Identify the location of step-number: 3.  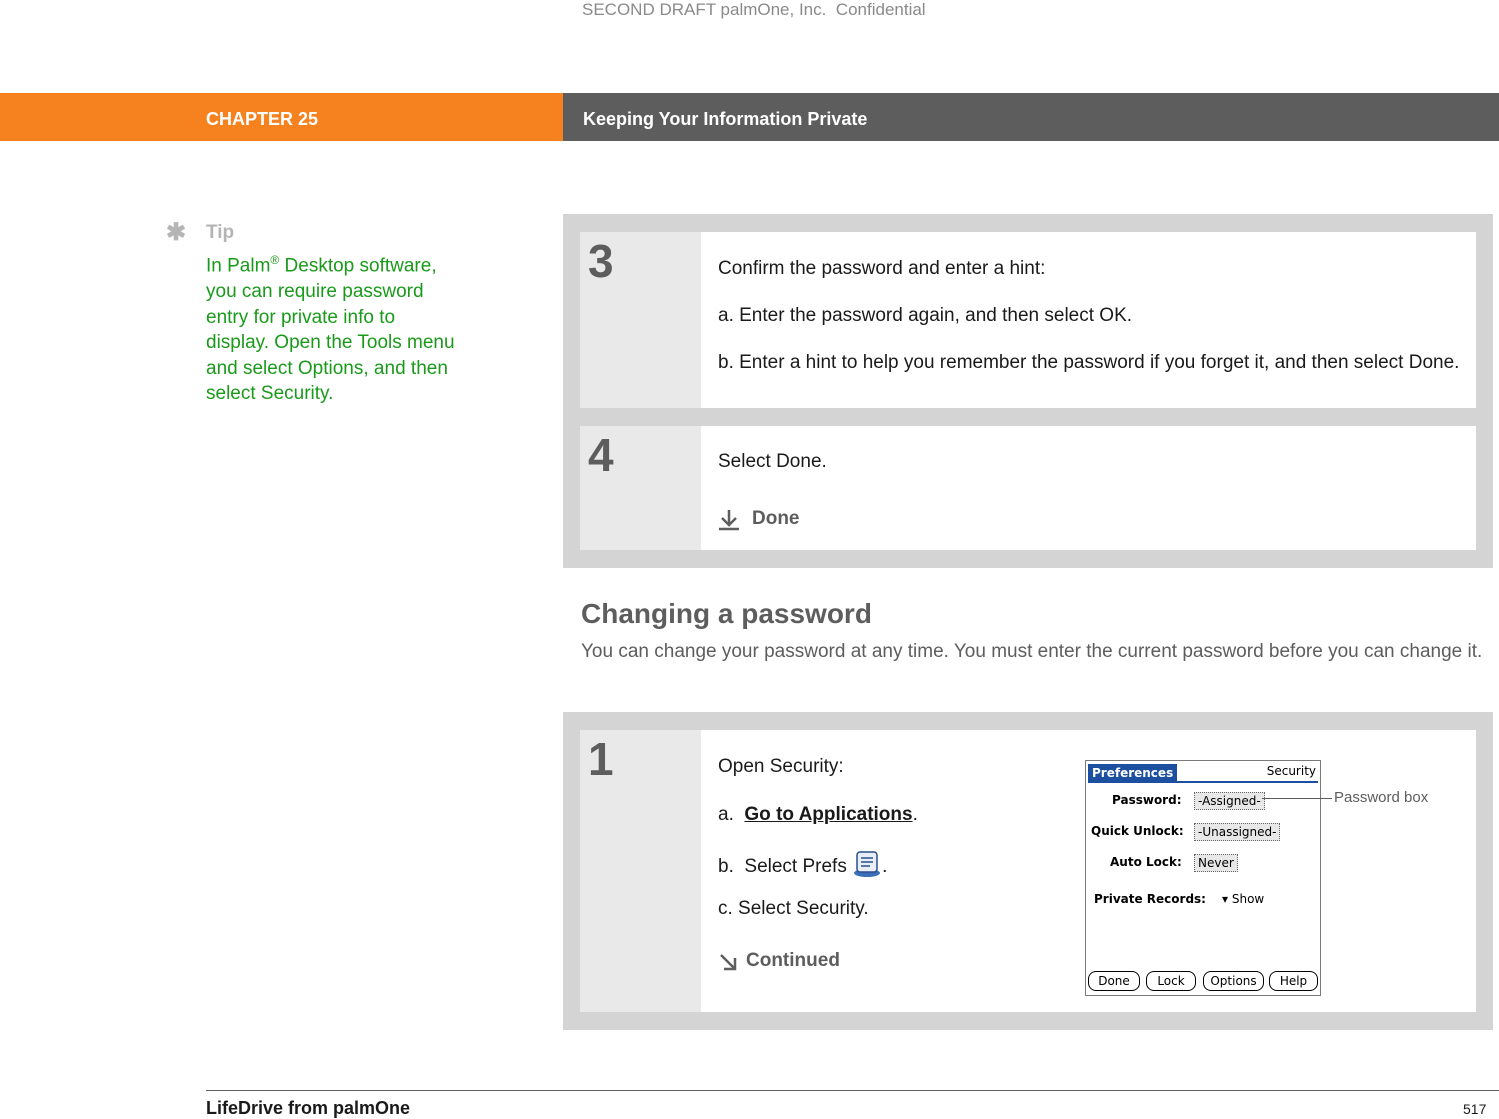
(601, 261).